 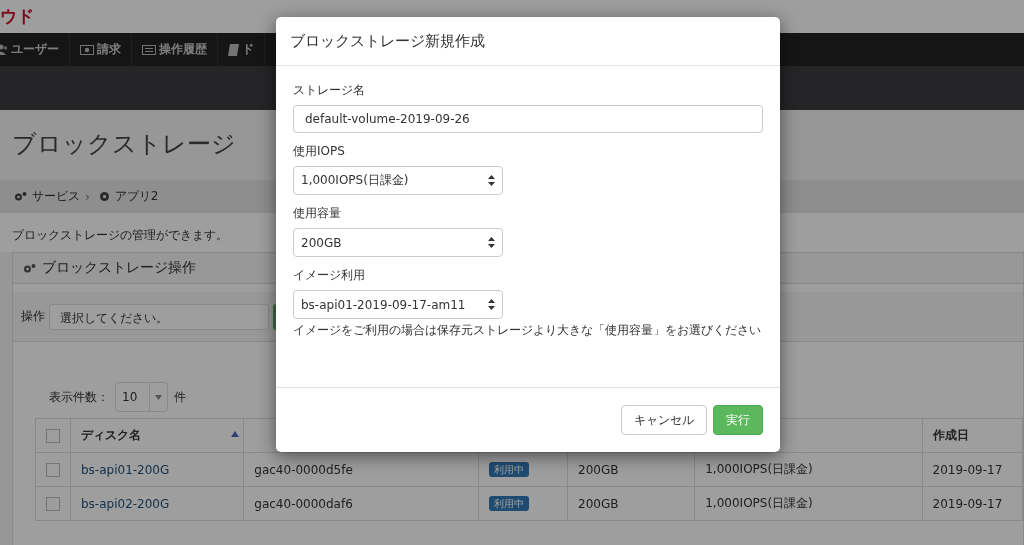 I want to click on table-cell: 1,000IOPS(日課金), so click(x=808, y=503).